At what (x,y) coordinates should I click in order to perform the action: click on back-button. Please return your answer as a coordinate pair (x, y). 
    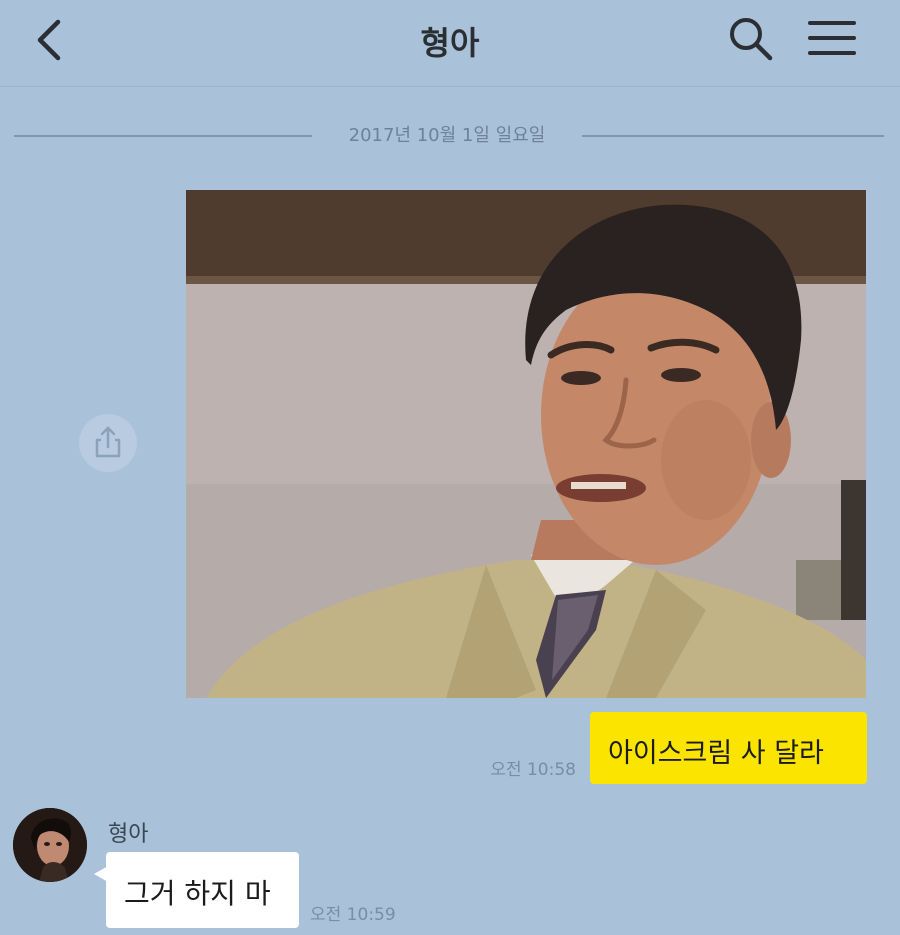
    Looking at the image, I should click on (50, 40).